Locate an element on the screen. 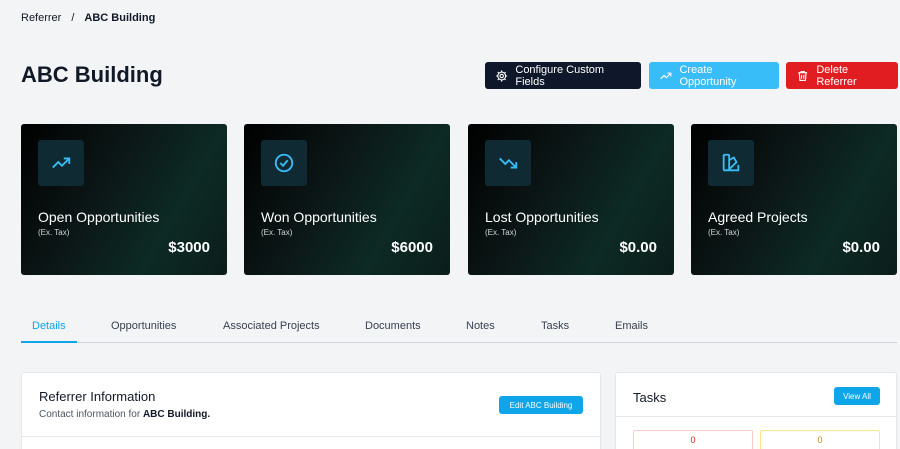  tab-opportunities: Opportunities is located at coordinates (143, 326).